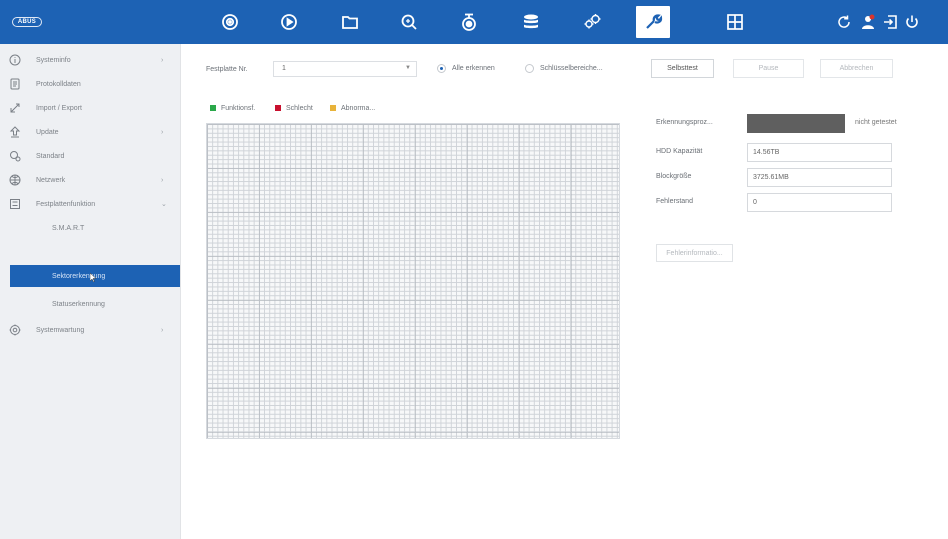 The height and width of the screenshot is (539, 948). I want to click on sidebar-subitem-sektorerkennung: Sektorerkennung, so click(95, 276).